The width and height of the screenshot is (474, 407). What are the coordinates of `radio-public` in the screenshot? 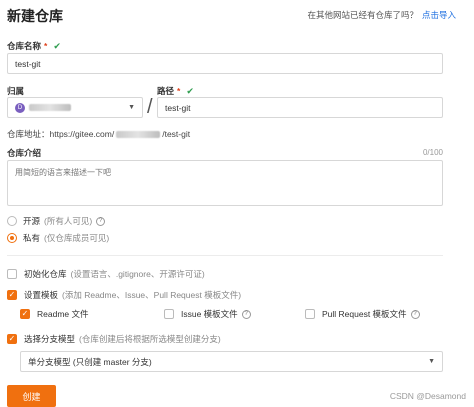 It's located at (12, 221).